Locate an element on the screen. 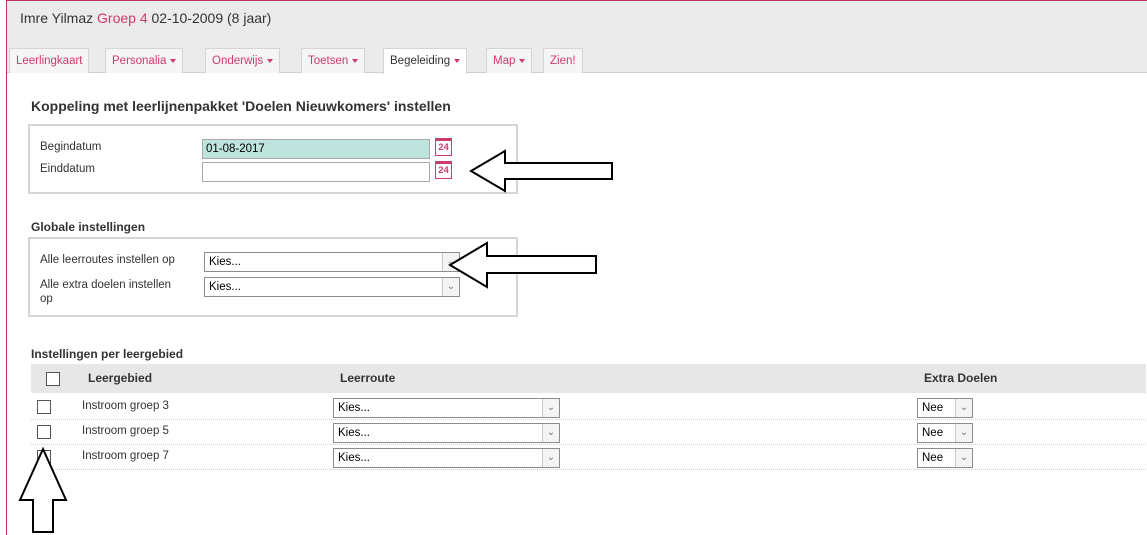  tab-toetsen: Toetsen is located at coordinates (333, 60).